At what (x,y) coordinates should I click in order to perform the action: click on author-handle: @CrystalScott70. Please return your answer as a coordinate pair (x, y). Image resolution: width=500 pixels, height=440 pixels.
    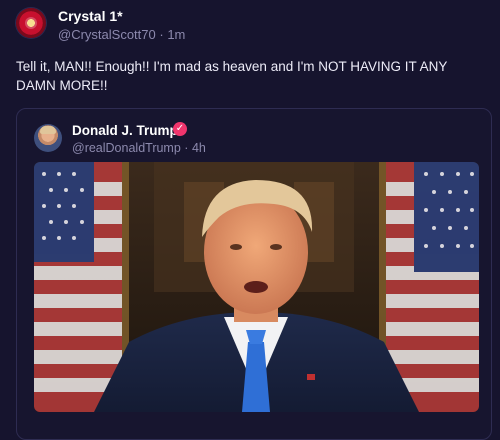
    Looking at the image, I should click on (107, 34).